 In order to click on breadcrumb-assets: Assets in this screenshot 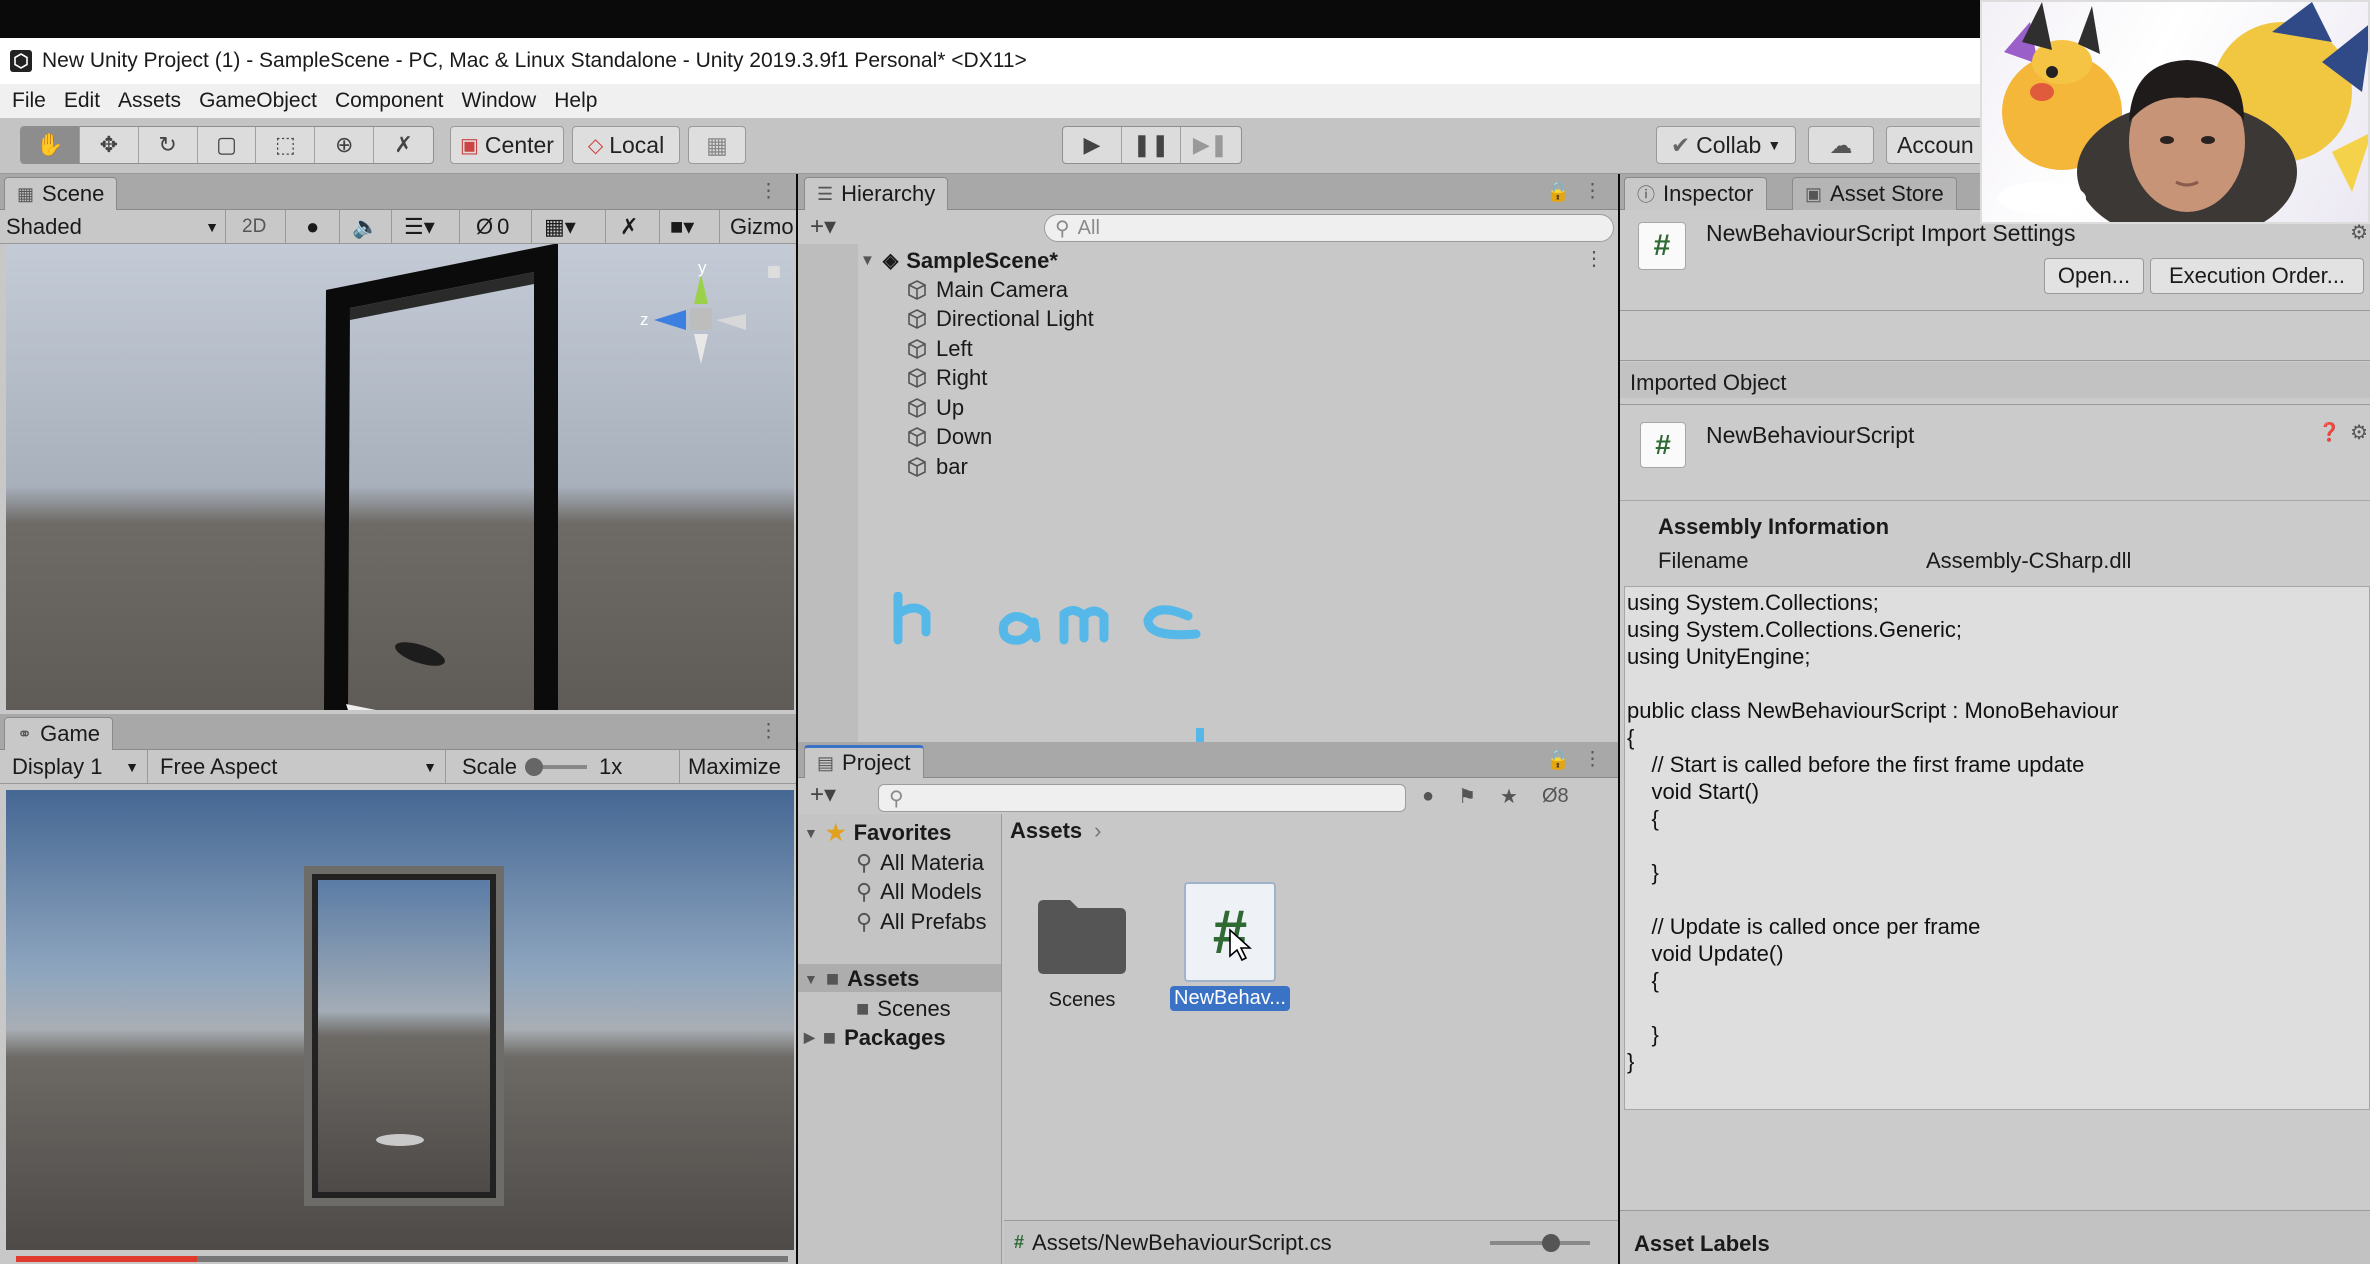, I will do `click(1046, 831)`.